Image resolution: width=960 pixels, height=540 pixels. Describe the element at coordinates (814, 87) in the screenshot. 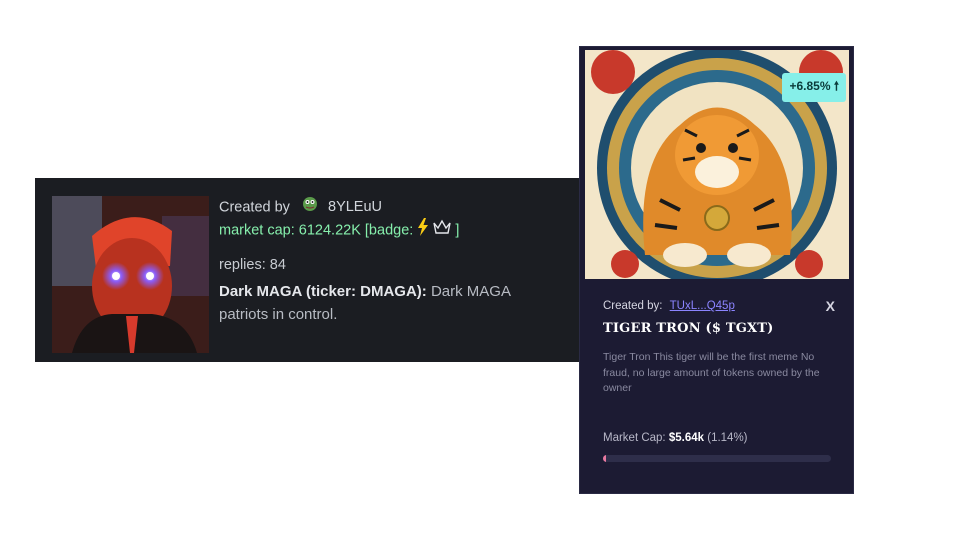

I see `price-change-badge: +6.85% 🠕` at that location.